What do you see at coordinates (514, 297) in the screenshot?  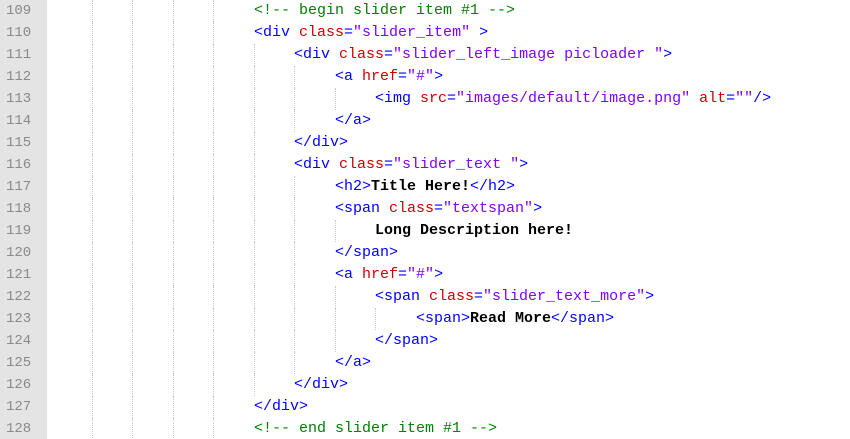 I see `code-text: <span class="slider_text_more">` at bounding box center [514, 297].